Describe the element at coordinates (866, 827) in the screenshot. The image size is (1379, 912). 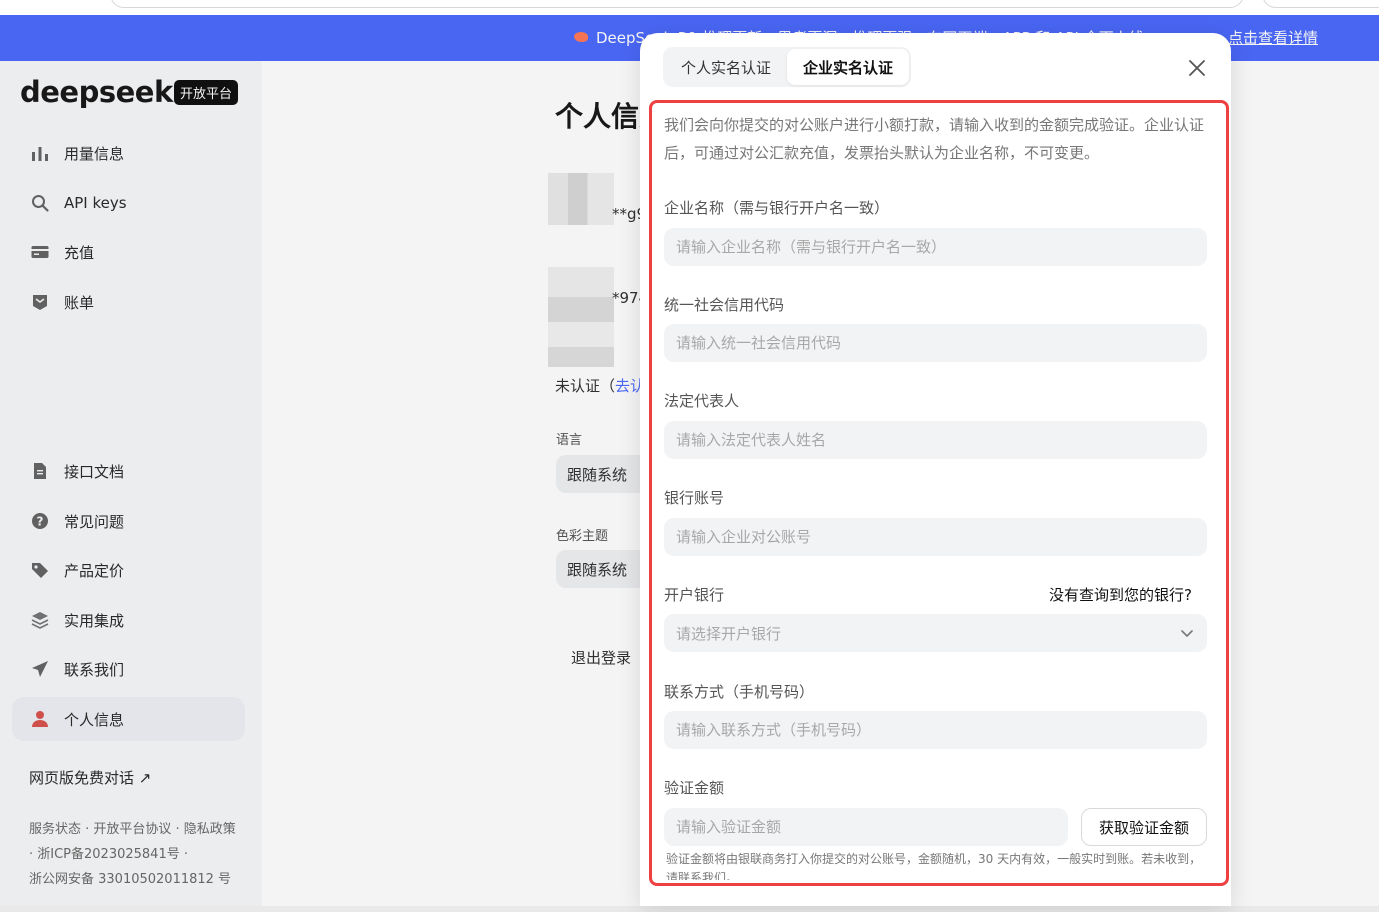
I see `verification-amount-input` at that location.